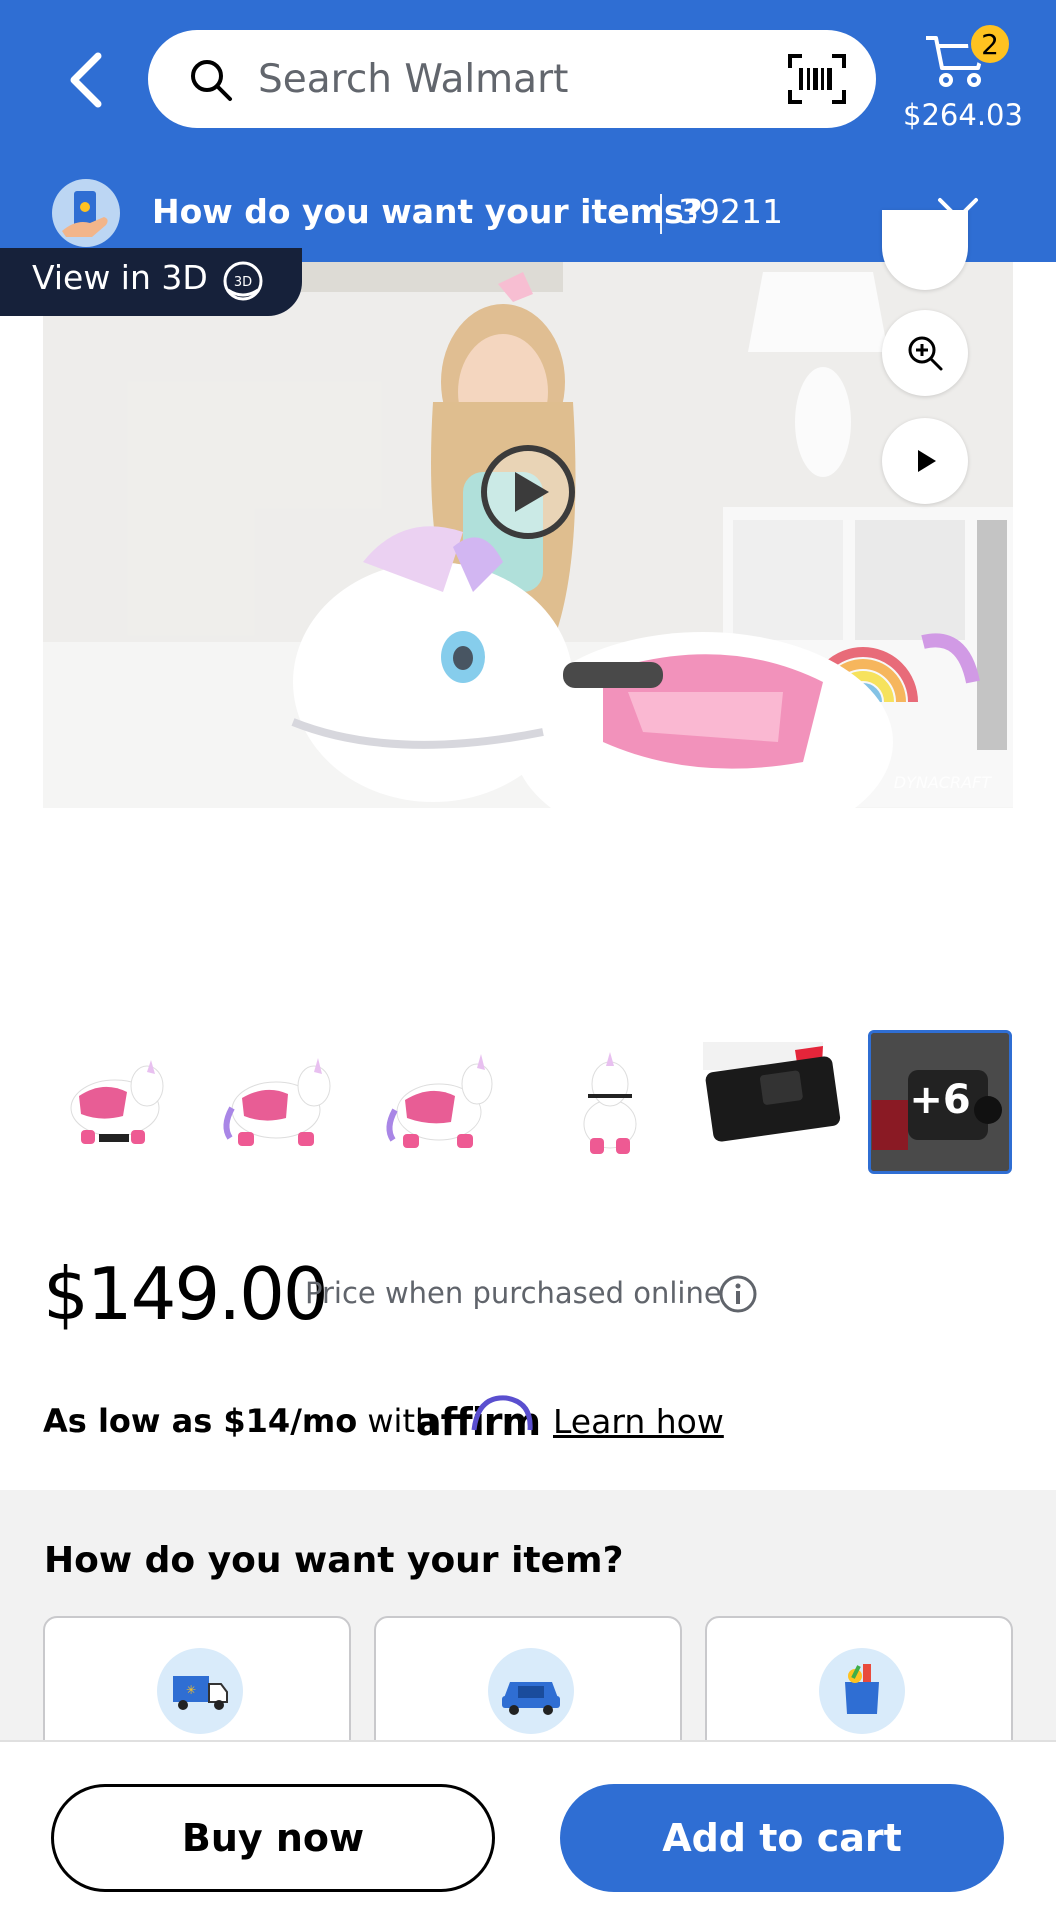 The height and width of the screenshot is (1920, 1056). Describe the element at coordinates (427, 211) in the screenshot. I see `delivery-prompt: How do you want your items?` at that location.